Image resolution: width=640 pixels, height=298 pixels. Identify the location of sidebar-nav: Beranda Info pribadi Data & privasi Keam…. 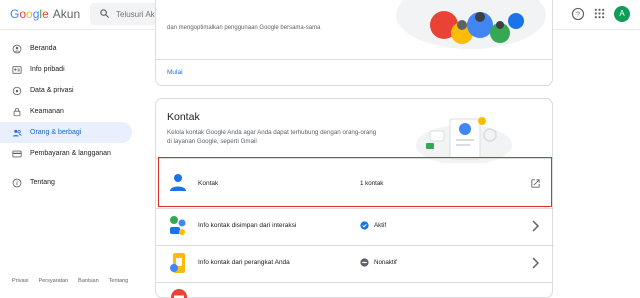
(66, 115).